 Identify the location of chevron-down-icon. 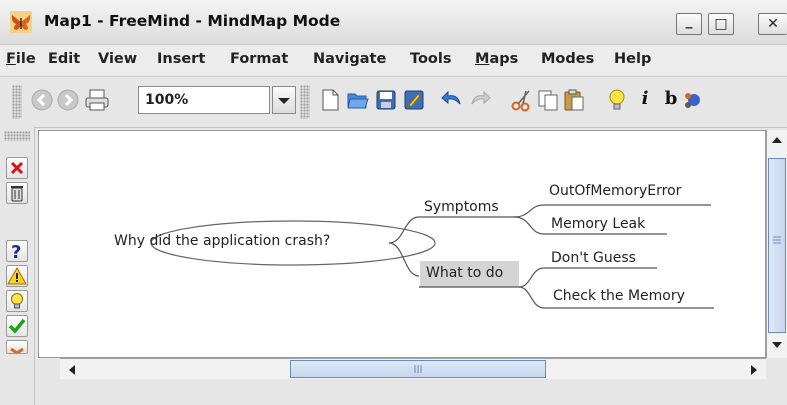
(284, 101).